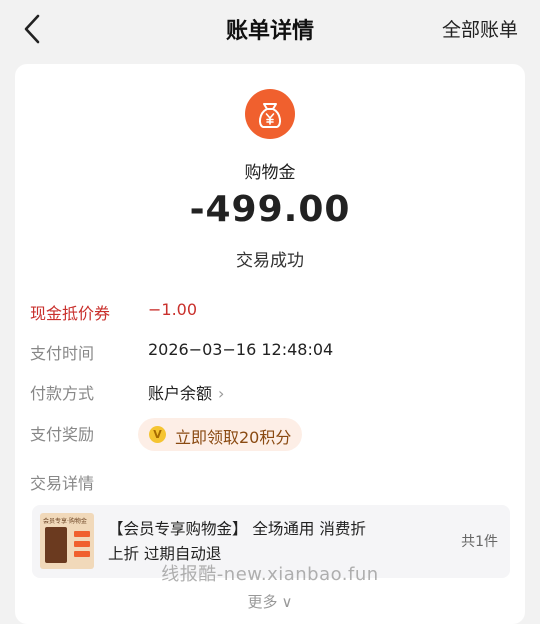 This screenshot has width=540, height=624. What do you see at coordinates (180, 393) in the screenshot?
I see `pay-method-text: 账户余额` at bounding box center [180, 393].